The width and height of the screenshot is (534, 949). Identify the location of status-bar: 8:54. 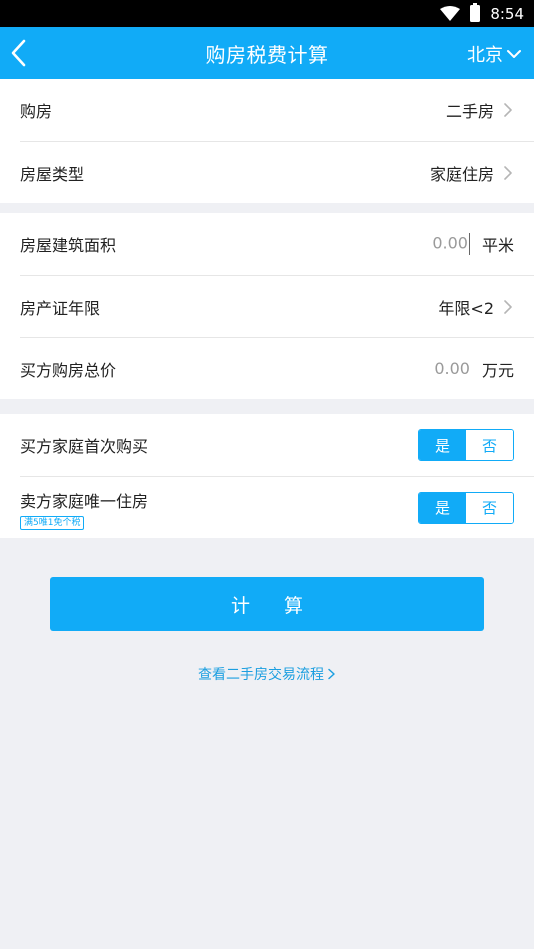
(267, 13).